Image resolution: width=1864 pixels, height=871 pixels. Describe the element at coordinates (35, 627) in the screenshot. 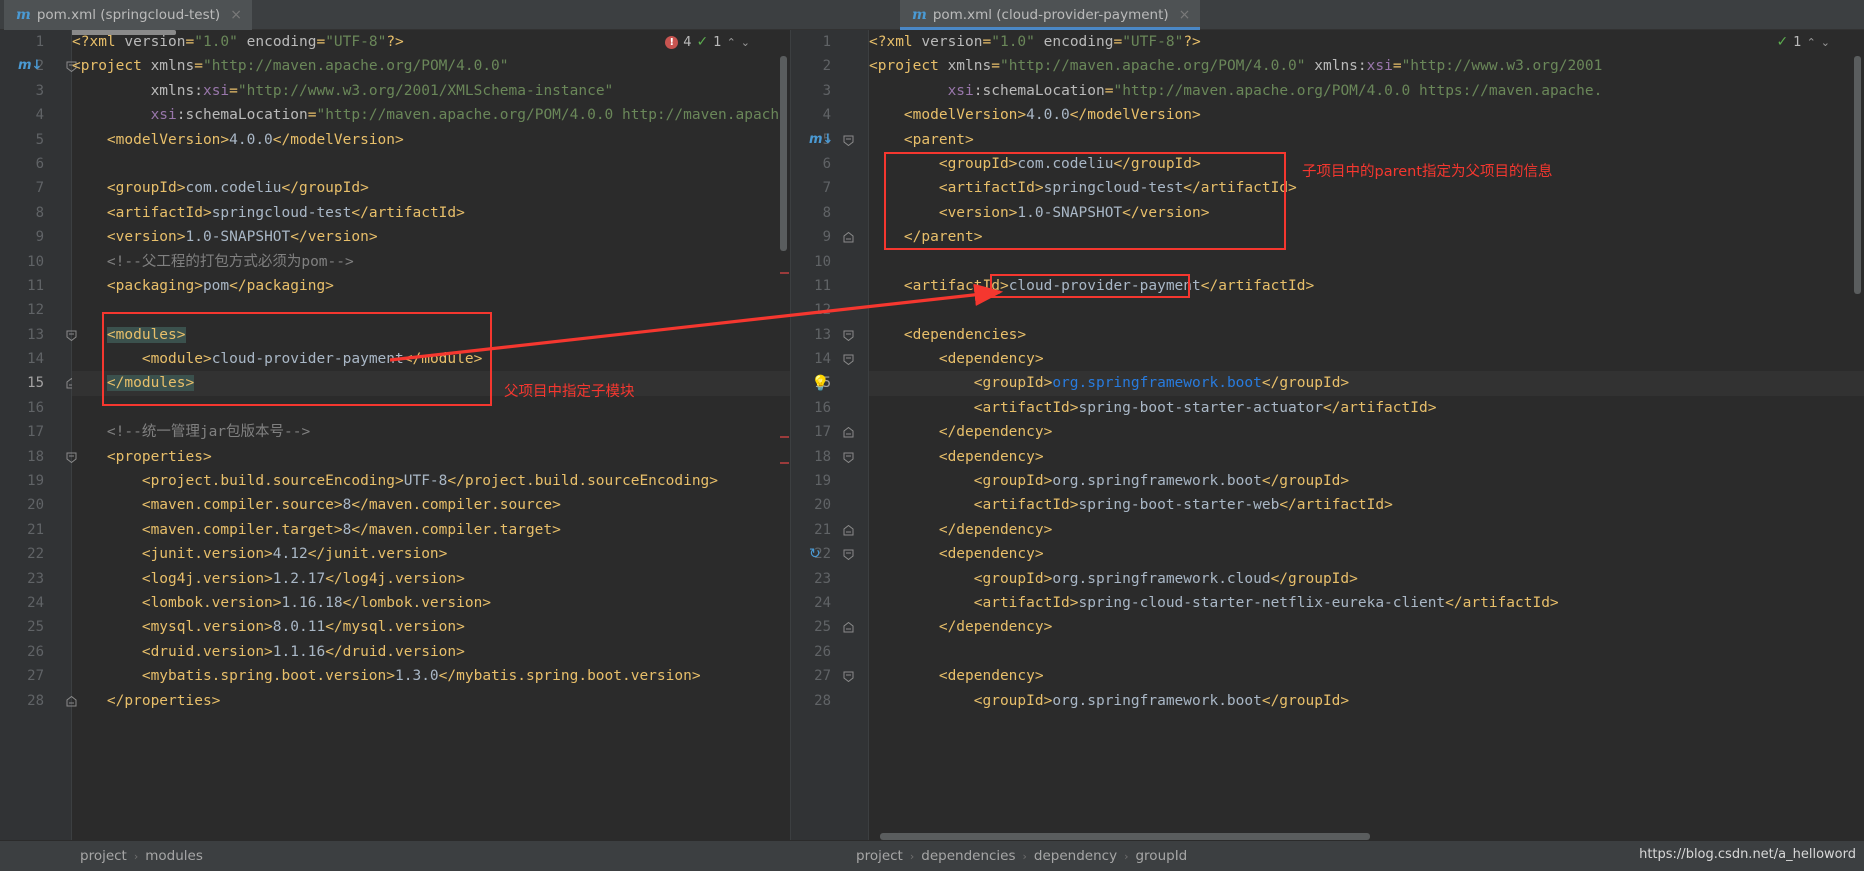

I see `gutter-line: 25` at that location.